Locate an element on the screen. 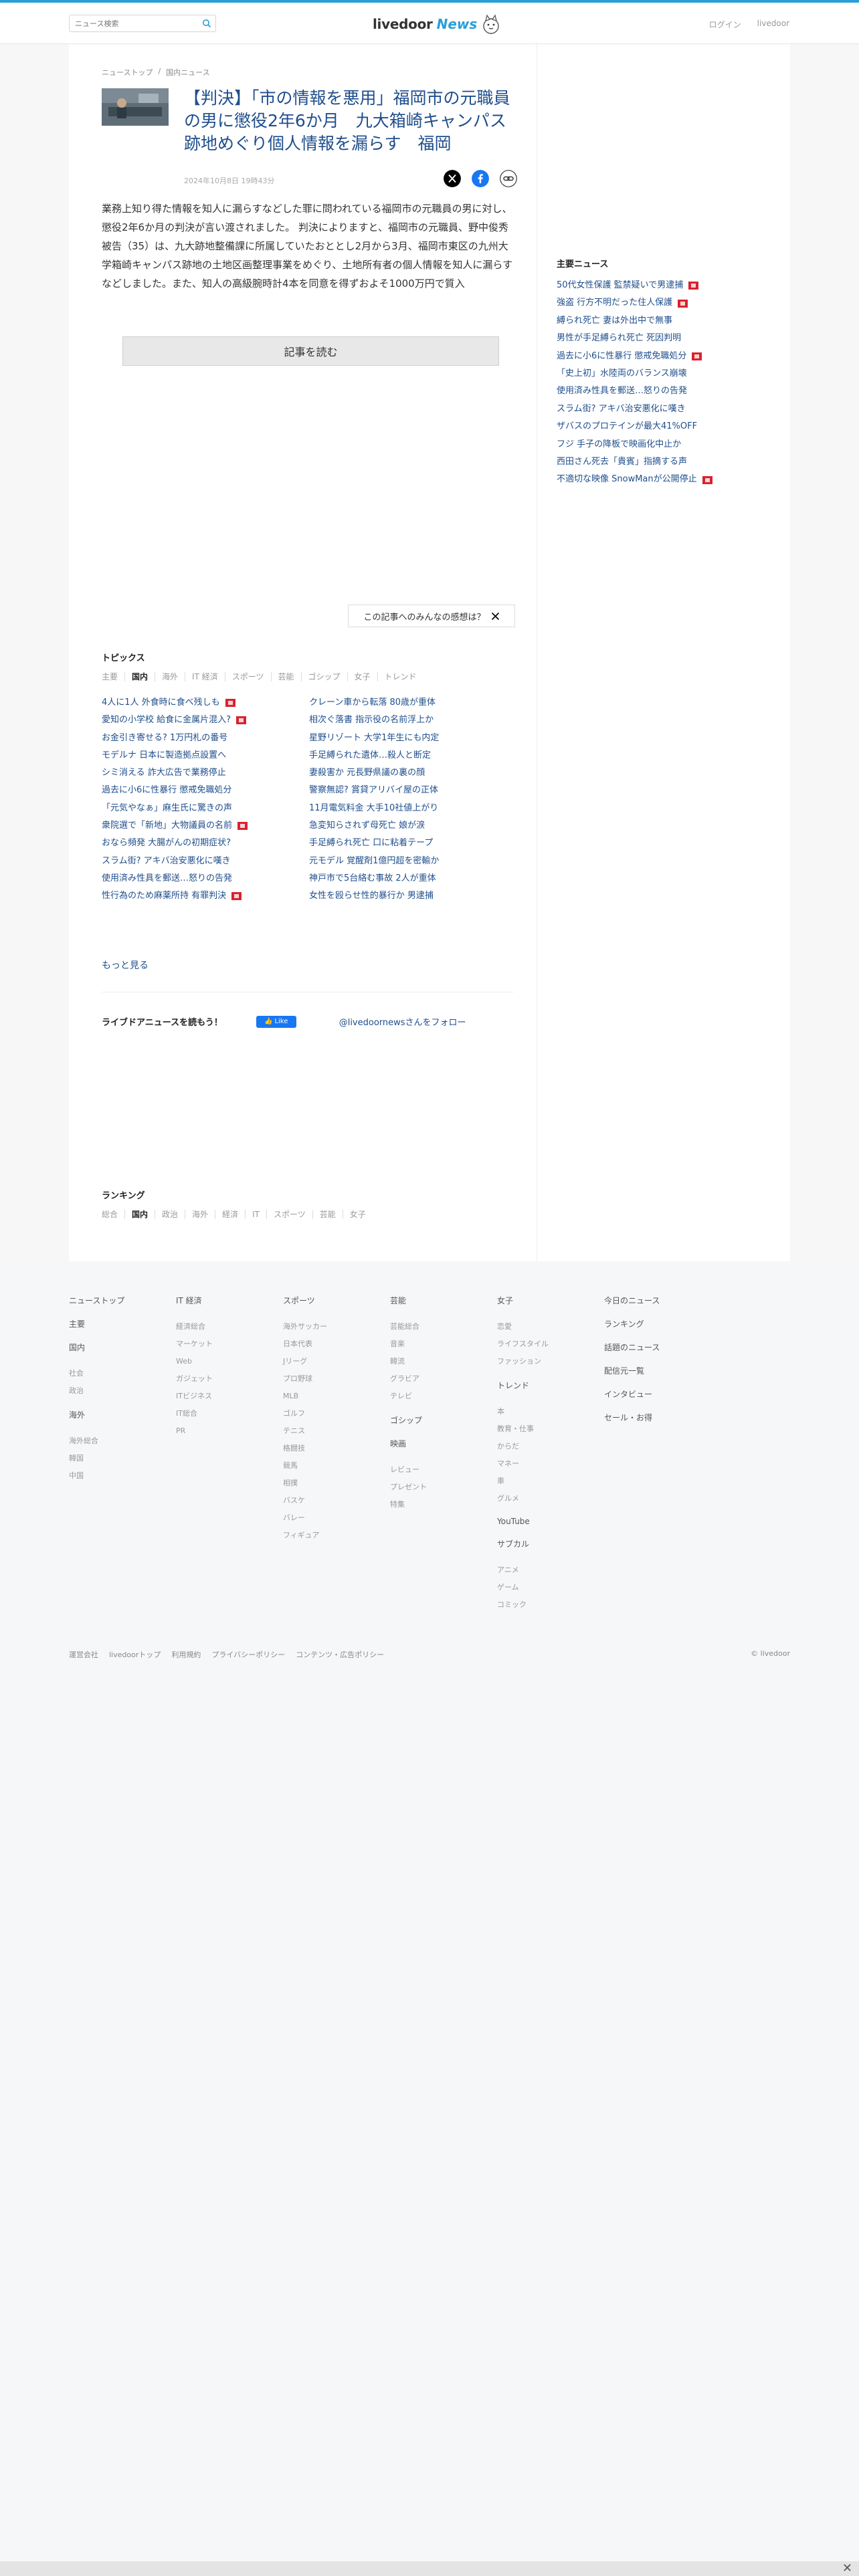  topic-item: 手足縛られた遺体…殺人と断定 is located at coordinates (411, 755).